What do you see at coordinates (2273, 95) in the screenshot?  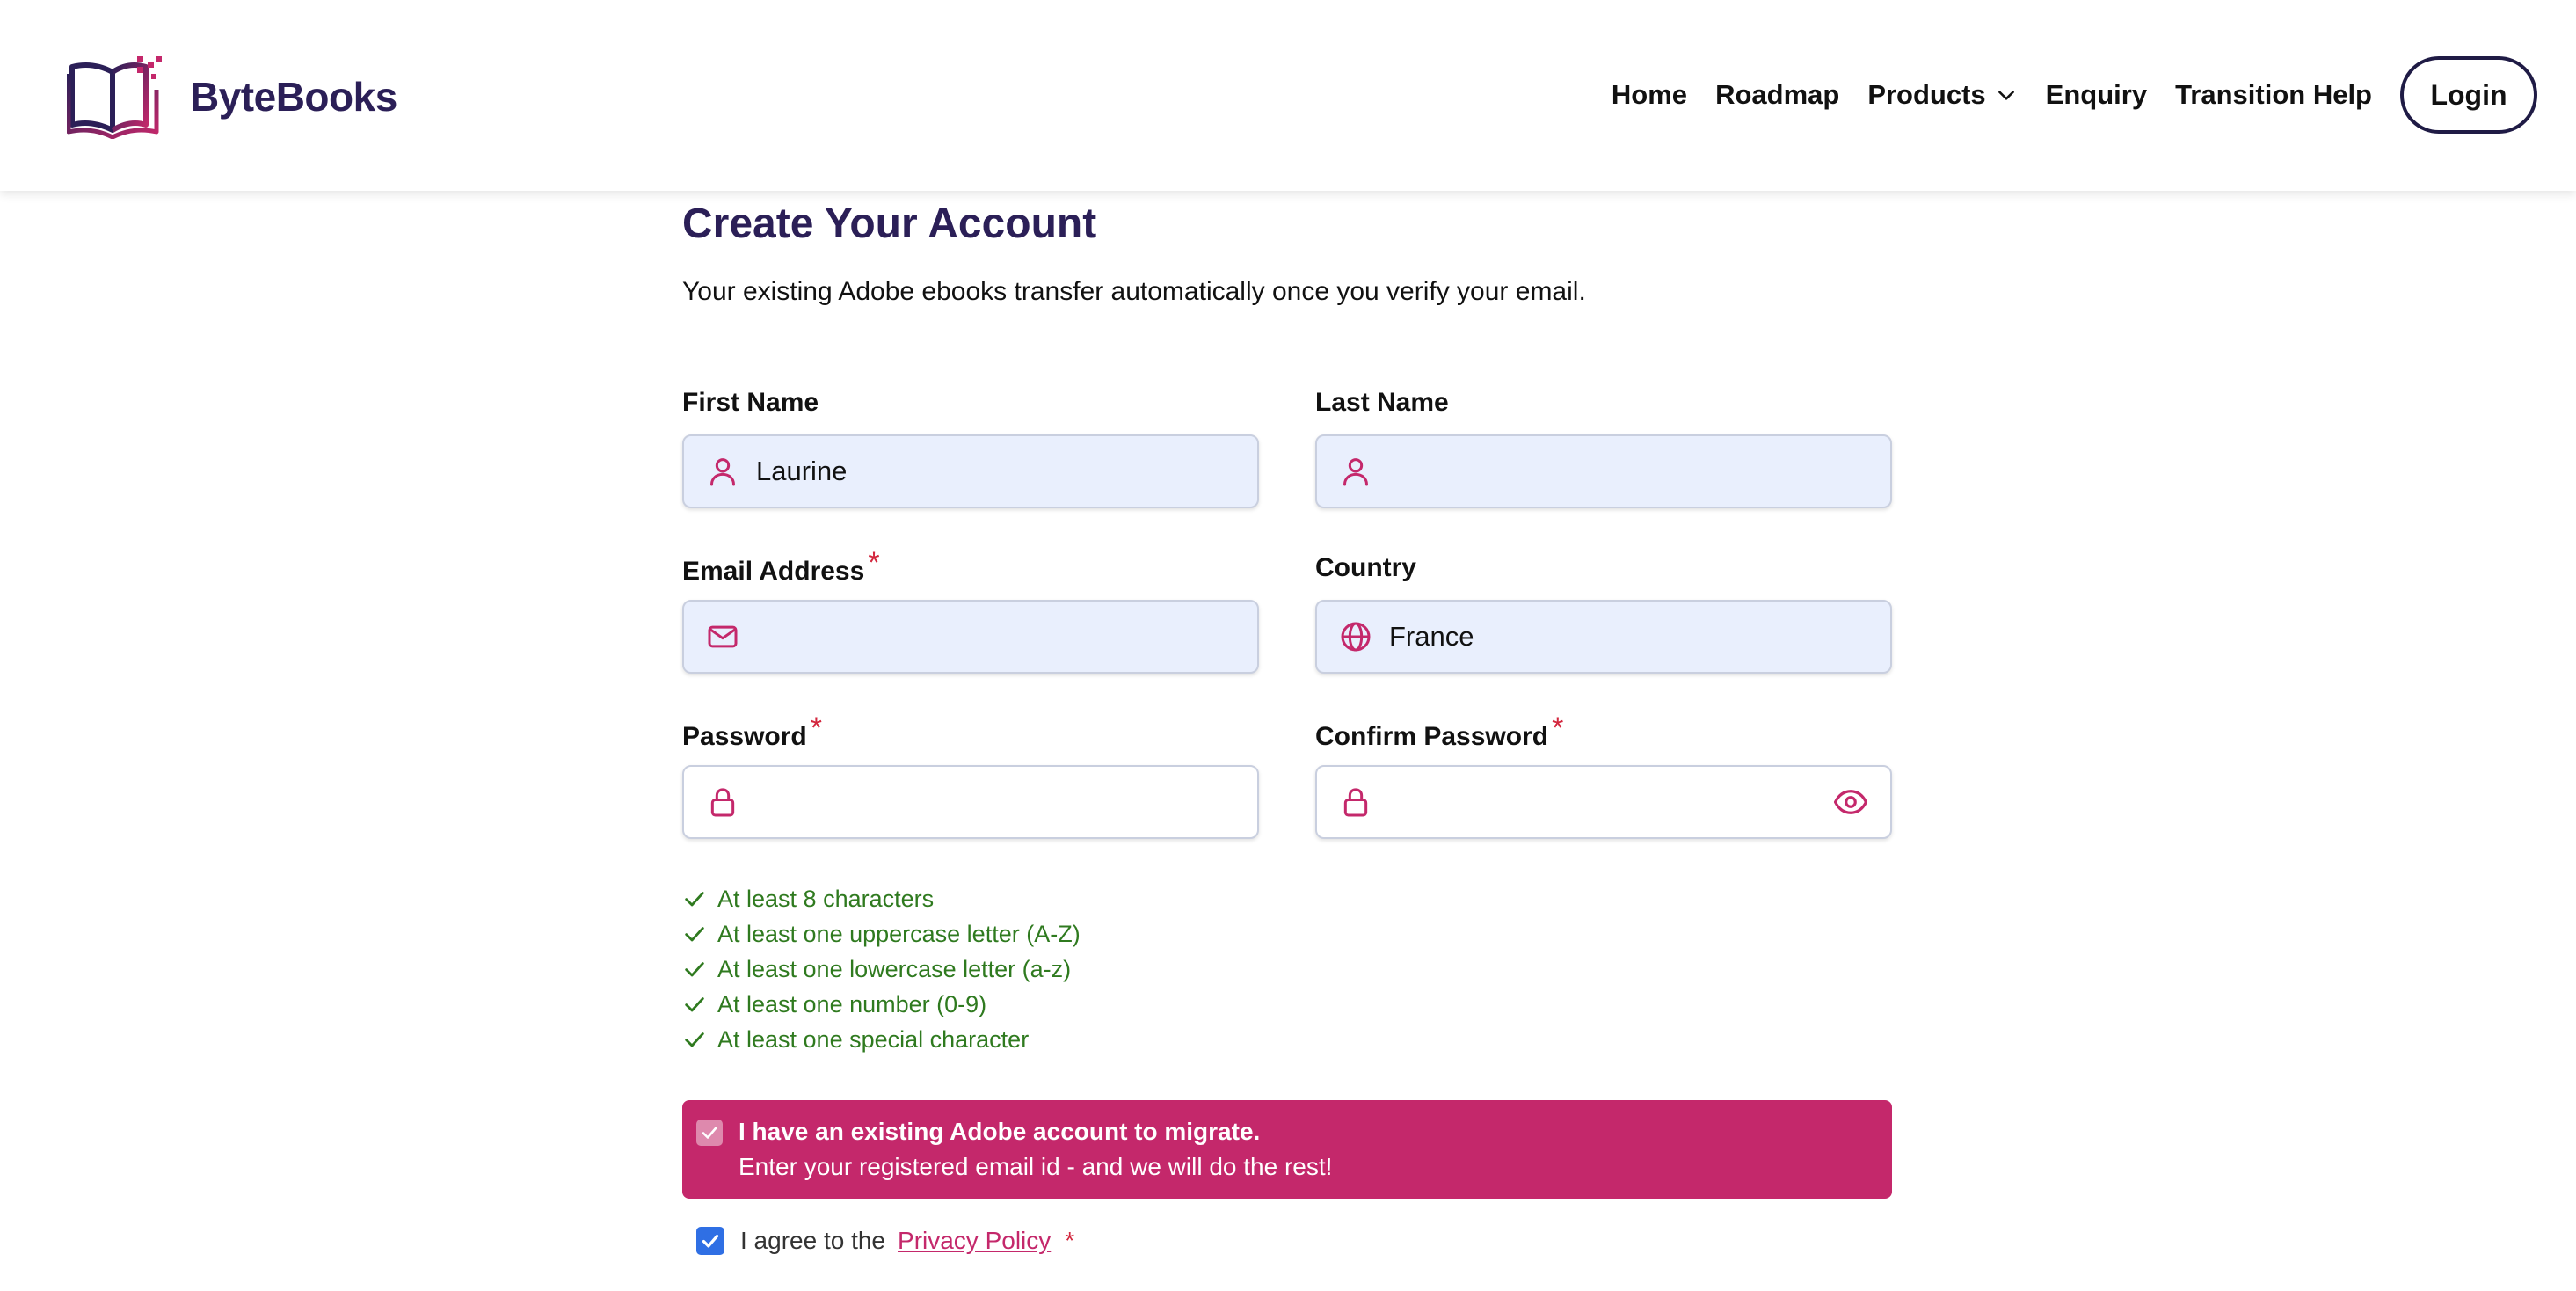 I see `nav-transition-help: Transition Help` at bounding box center [2273, 95].